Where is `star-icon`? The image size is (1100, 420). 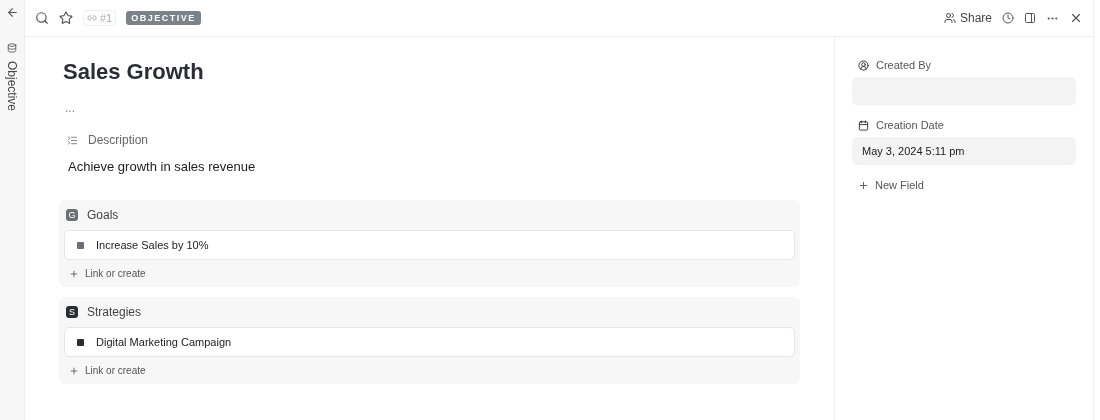
star-icon is located at coordinates (66, 18).